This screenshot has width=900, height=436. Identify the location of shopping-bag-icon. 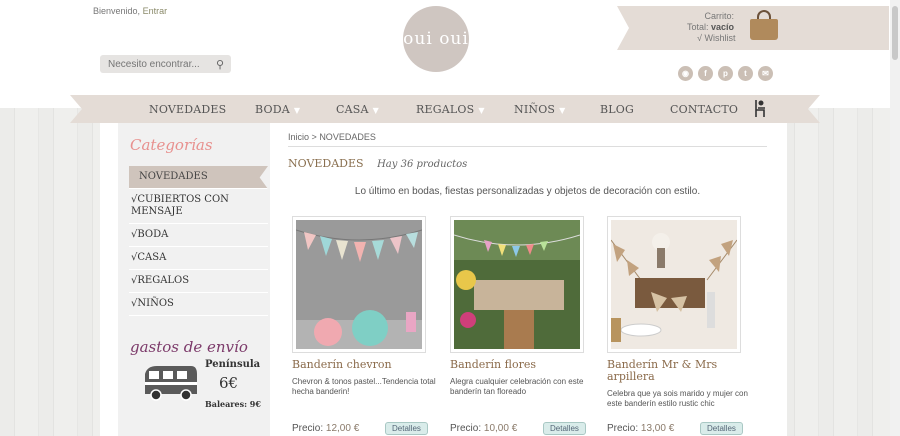
(764, 25).